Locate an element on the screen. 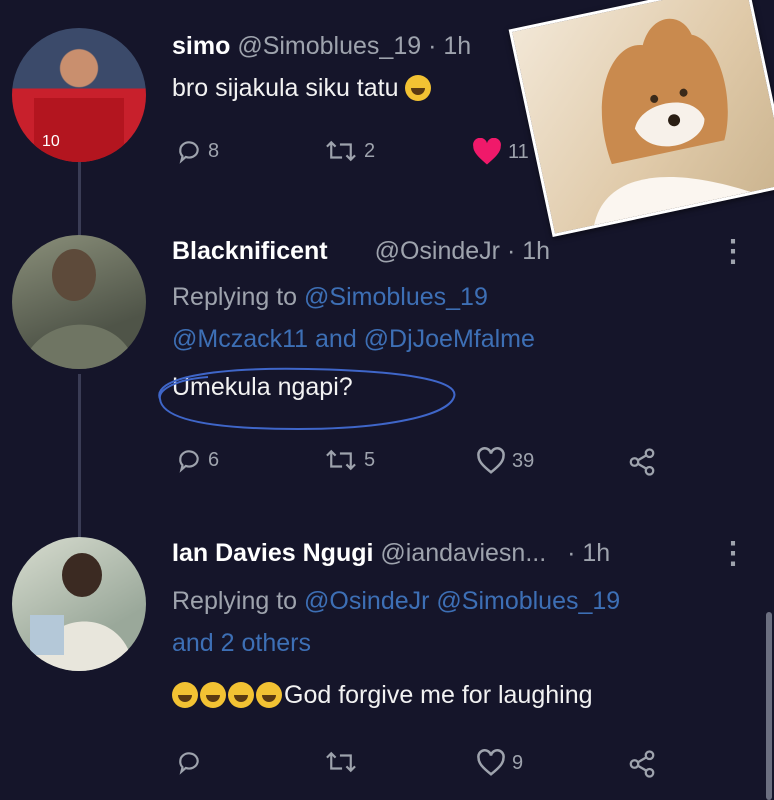 Image resolution: width=774 pixels, height=800 pixels. like-button: 39 is located at coordinates (505, 461).